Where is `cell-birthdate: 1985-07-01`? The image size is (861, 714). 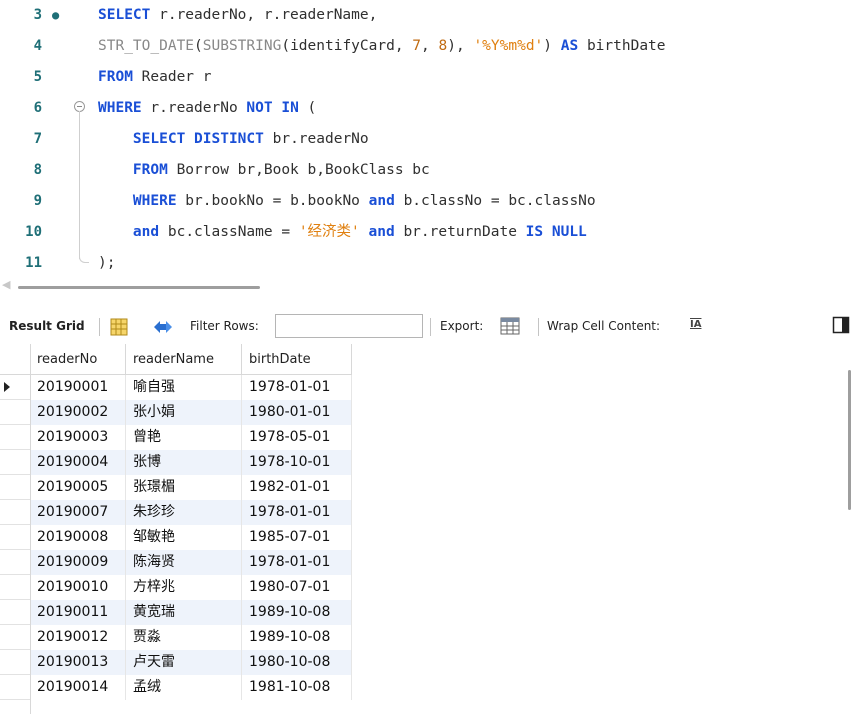
cell-birthdate: 1985-07-01 is located at coordinates (297, 537).